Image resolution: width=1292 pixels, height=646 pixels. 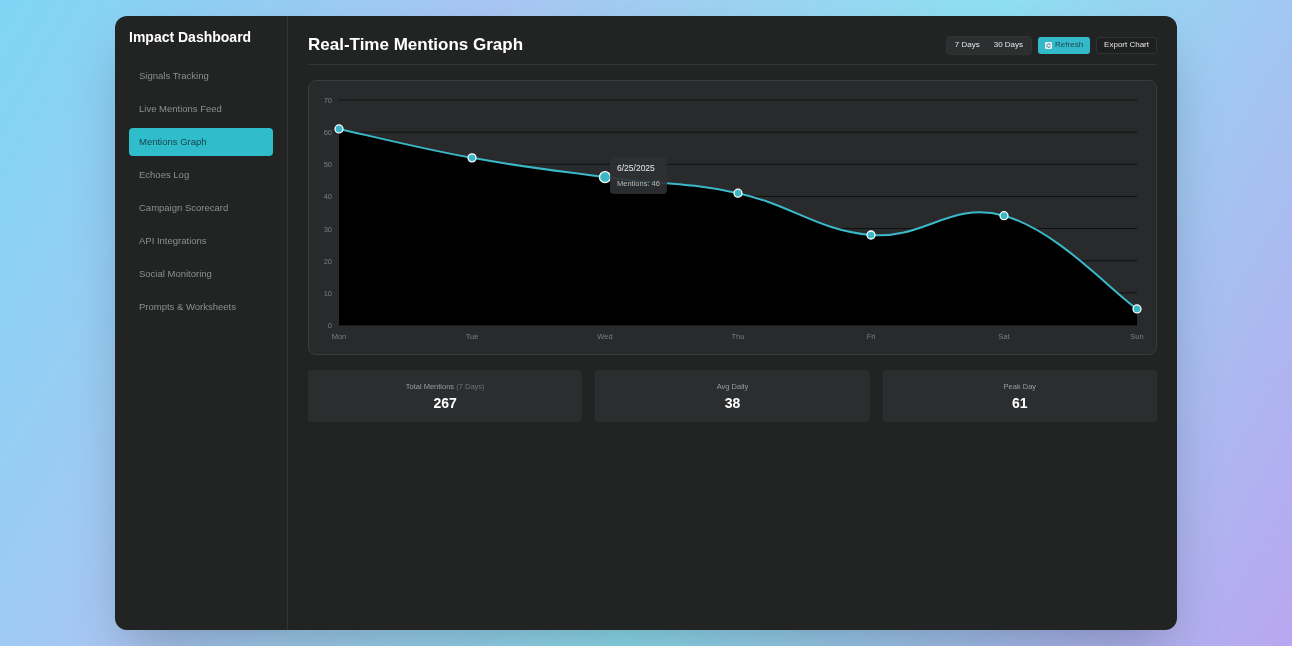 What do you see at coordinates (416, 45) in the screenshot?
I see `page-title: Real-Time Mentions Graph` at bounding box center [416, 45].